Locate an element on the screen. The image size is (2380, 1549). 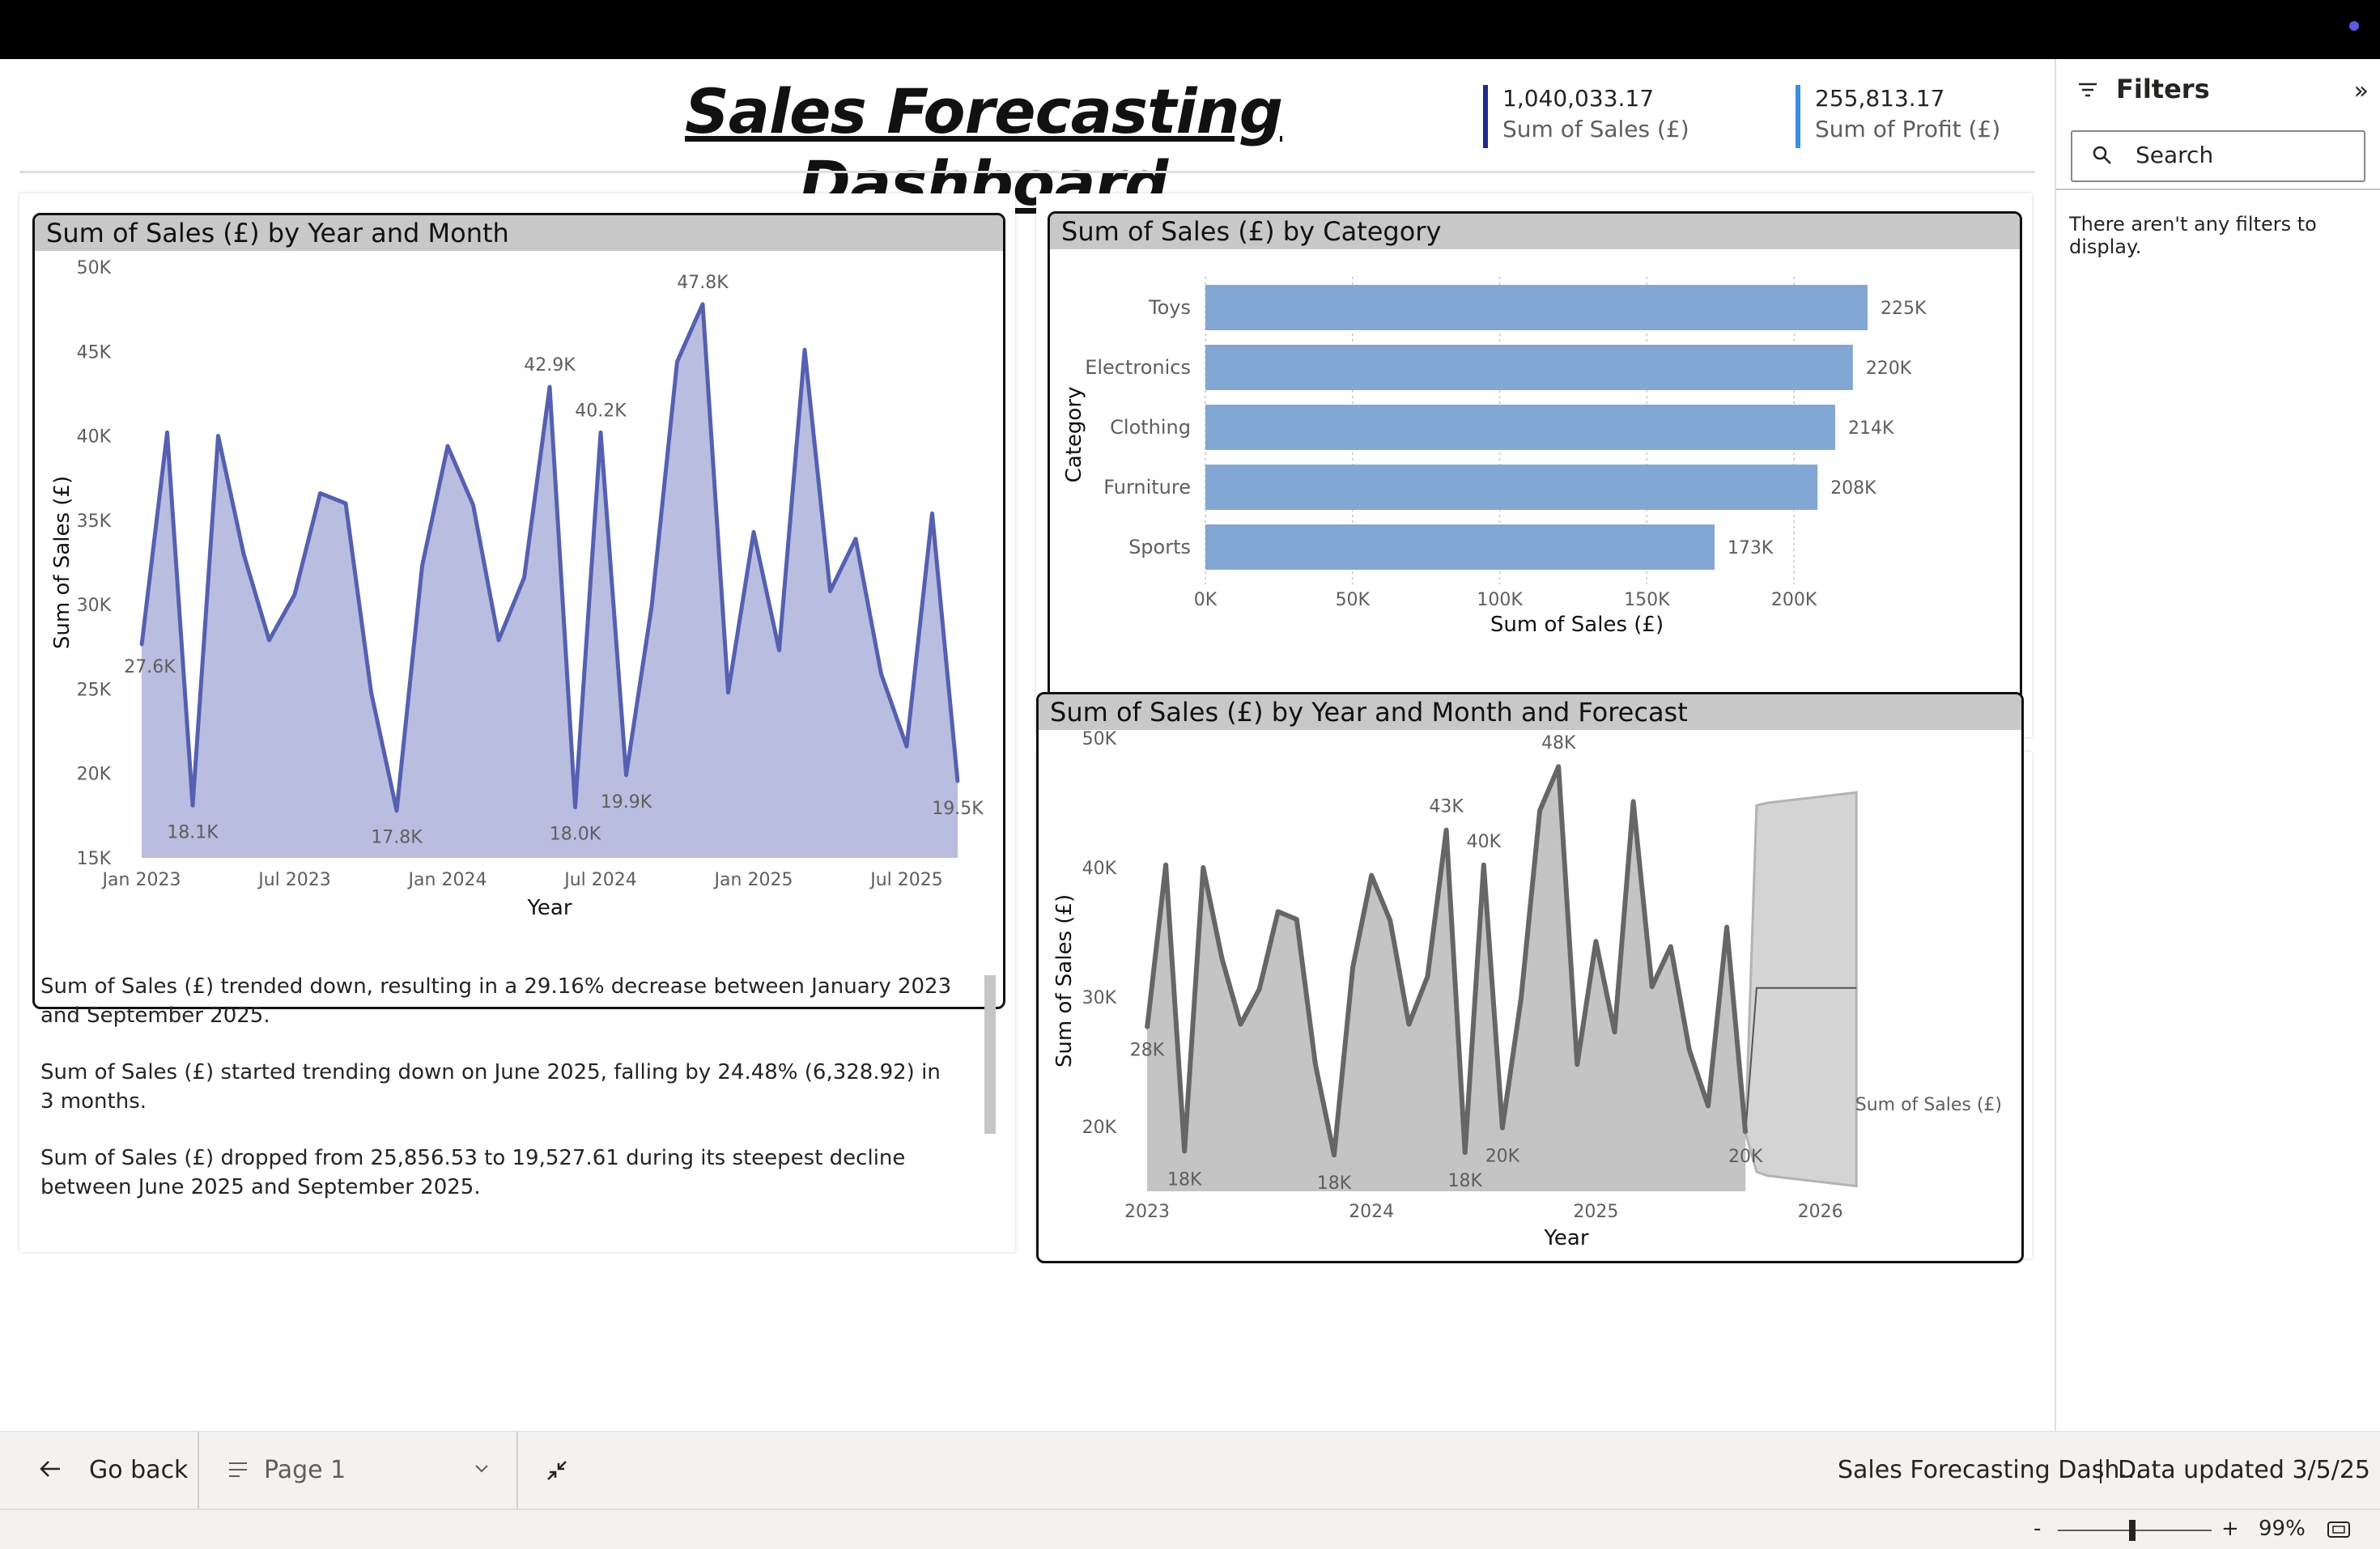
category-label: Clothing is located at coordinates (1150, 428).